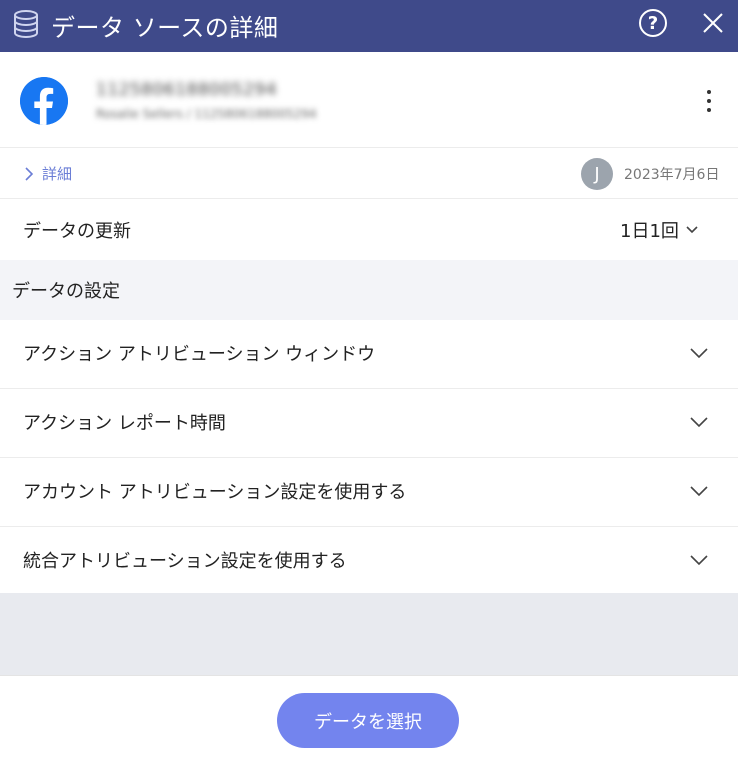  I want to click on chevron-right-icon, so click(29, 173).